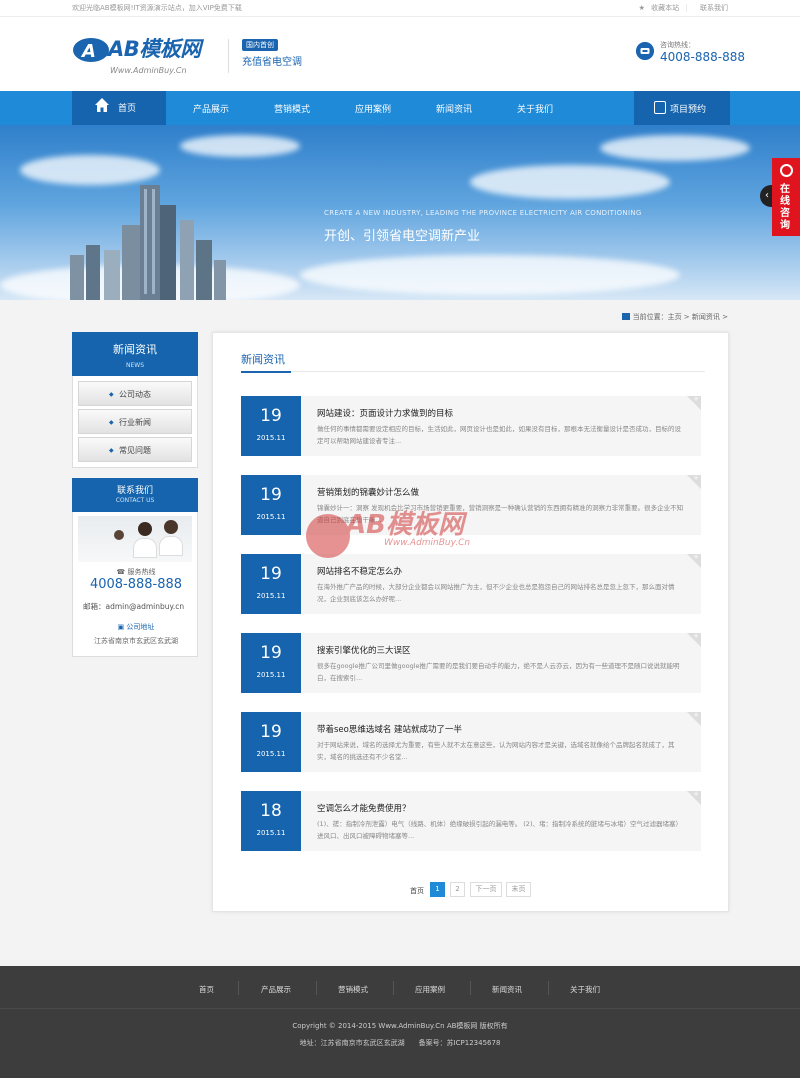  What do you see at coordinates (135, 449) in the screenshot?
I see `sidebar-item-faq: ◆ 常见问题` at bounding box center [135, 449].